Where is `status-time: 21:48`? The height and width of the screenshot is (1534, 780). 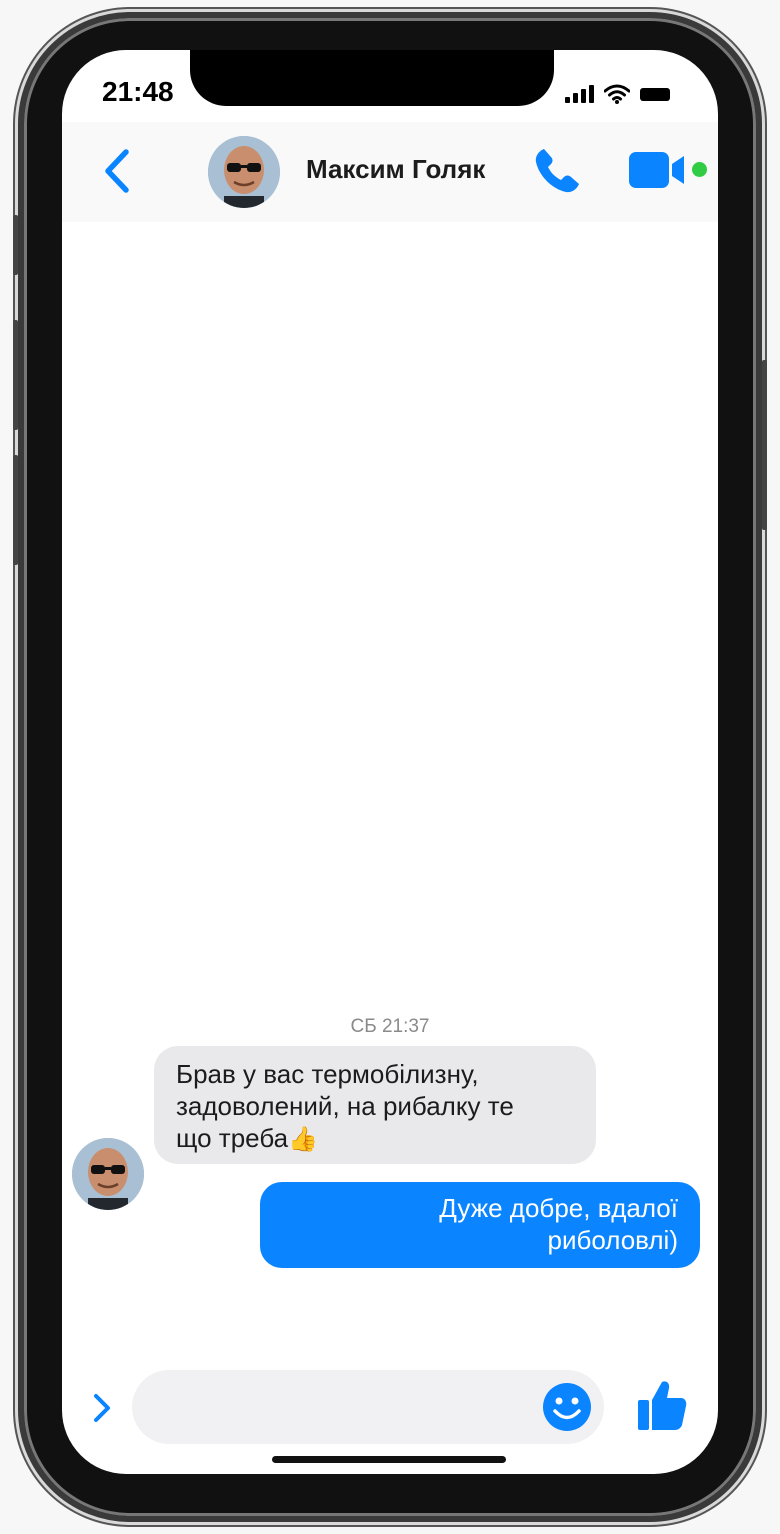
status-time: 21:48 is located at coordinates (138, 91).